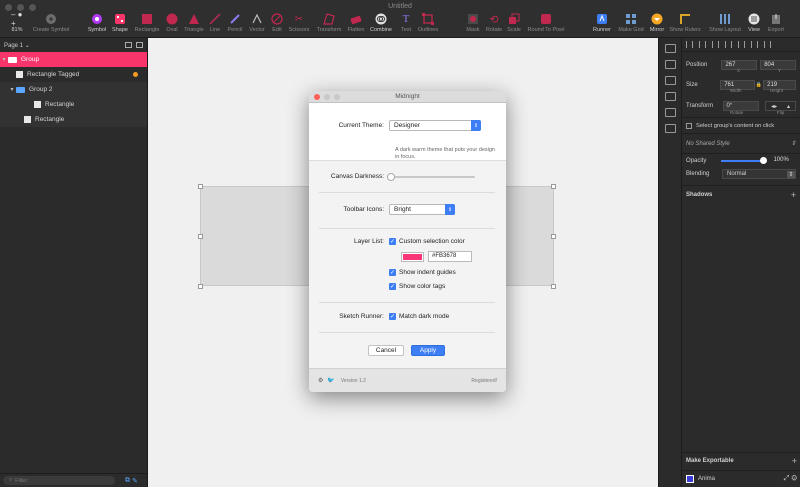 The image size is (800, 487). Describe the element at coordinates (670, 64) in the screenshot. I see `share-icon` at that location.